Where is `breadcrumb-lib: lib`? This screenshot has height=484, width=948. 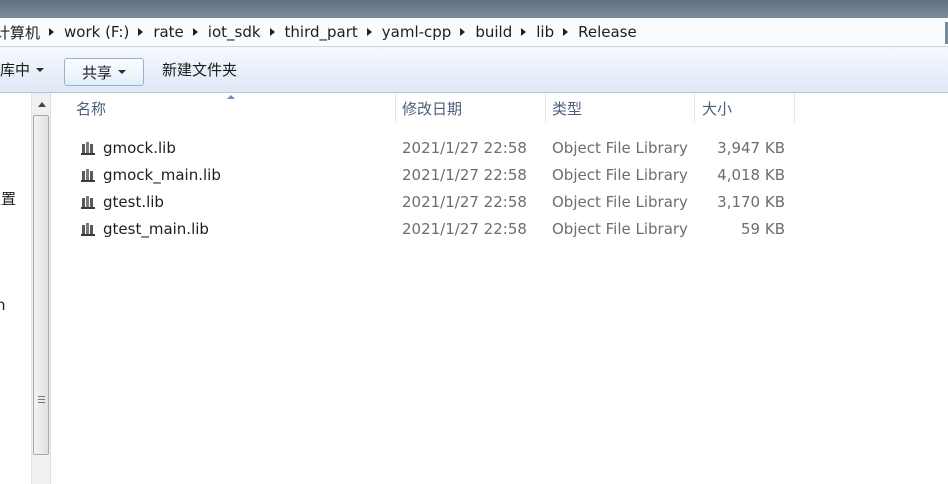
breadcrumb-lib: lib is located at coordinates (554, 32).